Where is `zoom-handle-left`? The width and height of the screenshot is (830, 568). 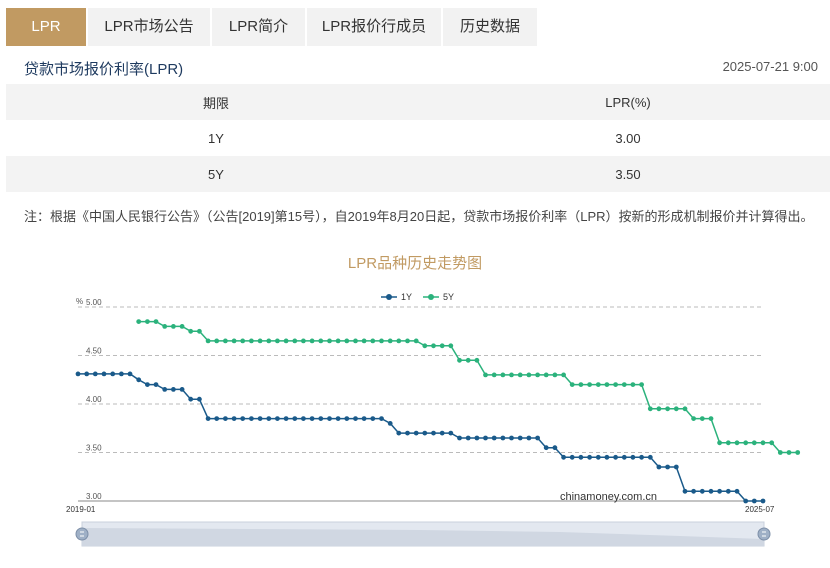
zoom-handle-left is located at coordinates (82, 534).